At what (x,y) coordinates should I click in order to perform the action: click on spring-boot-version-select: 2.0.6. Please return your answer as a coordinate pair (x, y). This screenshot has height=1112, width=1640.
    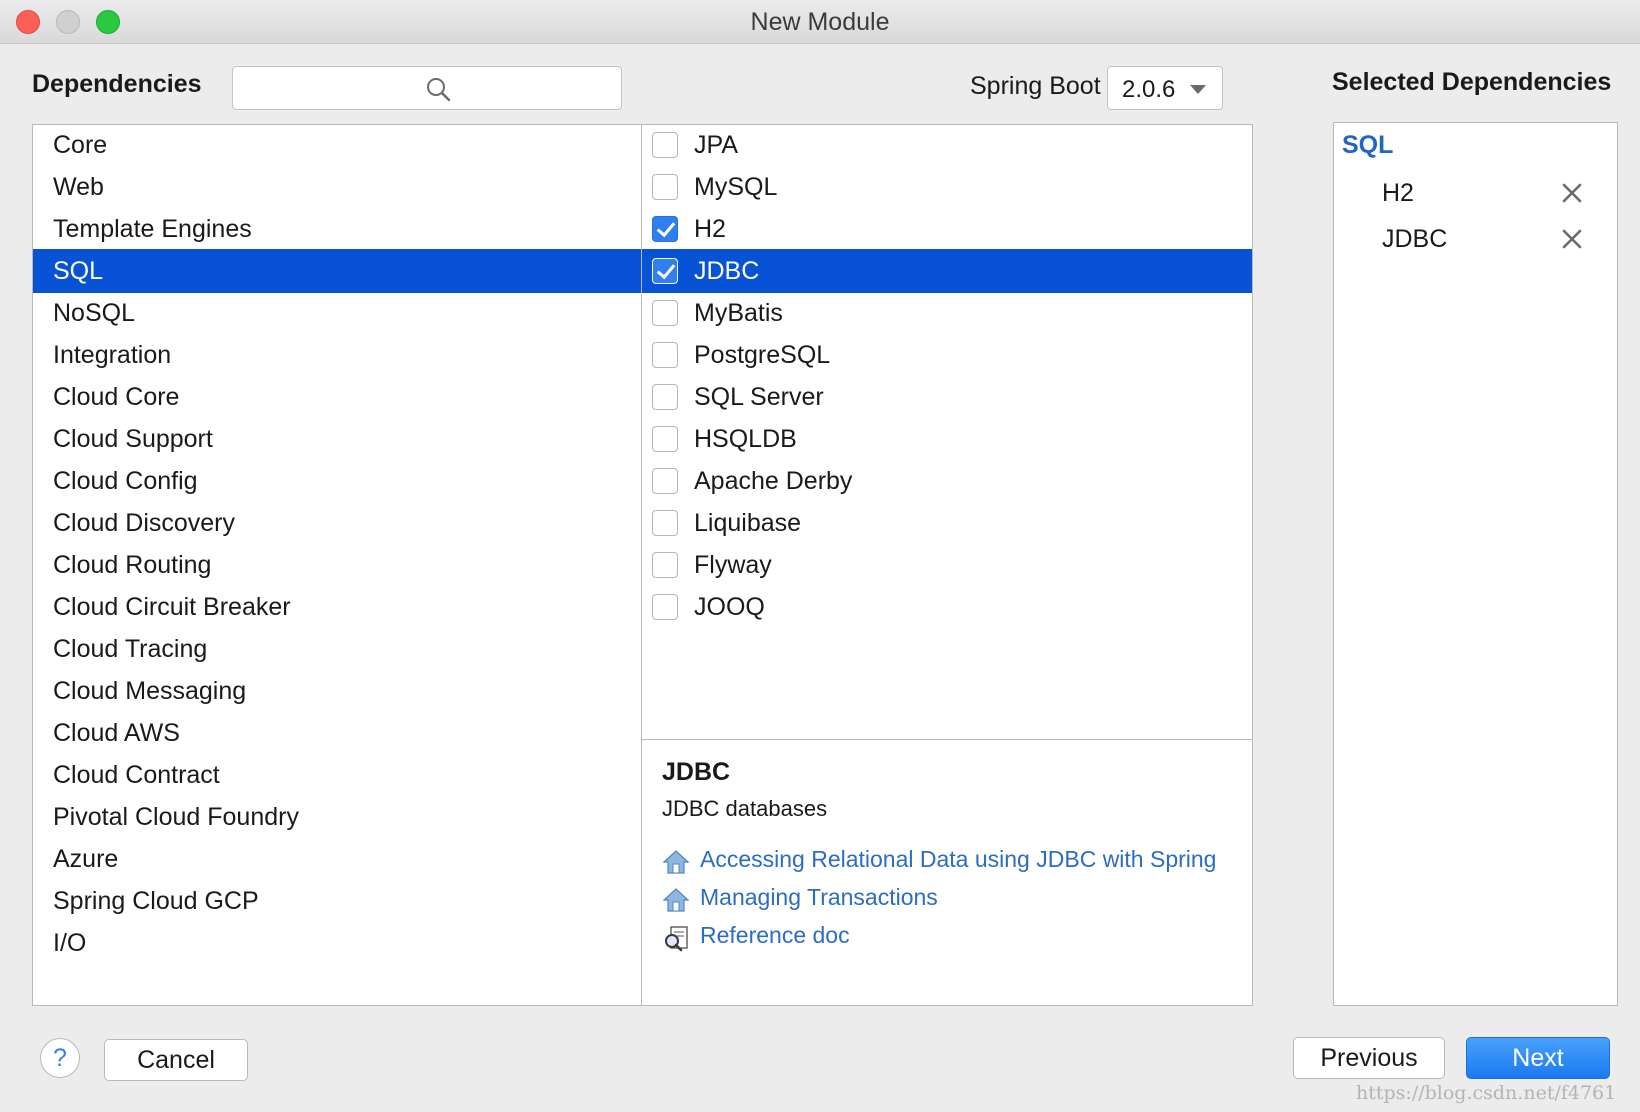
    Looking at the image, I should click on (1165, 88).